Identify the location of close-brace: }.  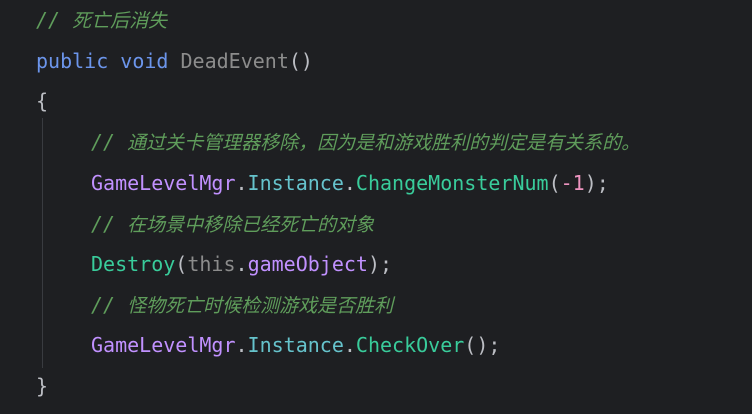
(42, 386).